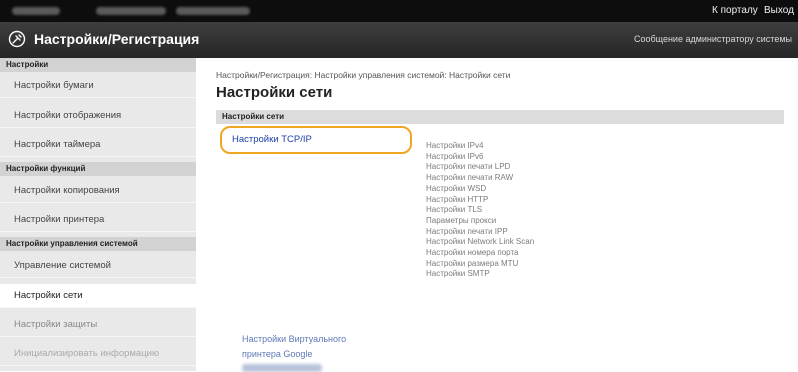 The height and width of the screenshot is (372, 798). I want to click on sidebar-item-network-settings: Настройки сети, so click(98, 296).